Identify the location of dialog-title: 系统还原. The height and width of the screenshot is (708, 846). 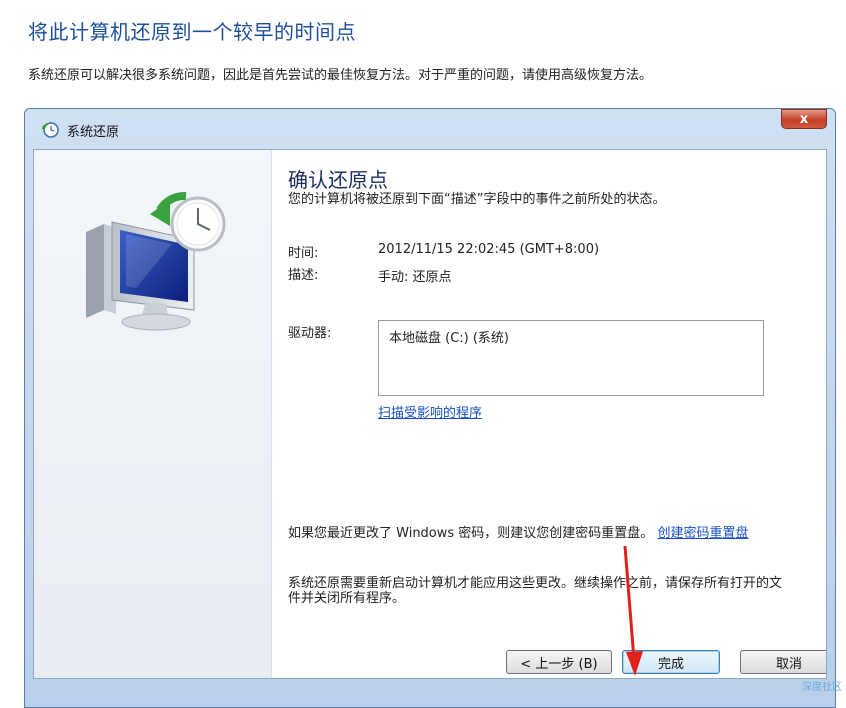
(93, 132).